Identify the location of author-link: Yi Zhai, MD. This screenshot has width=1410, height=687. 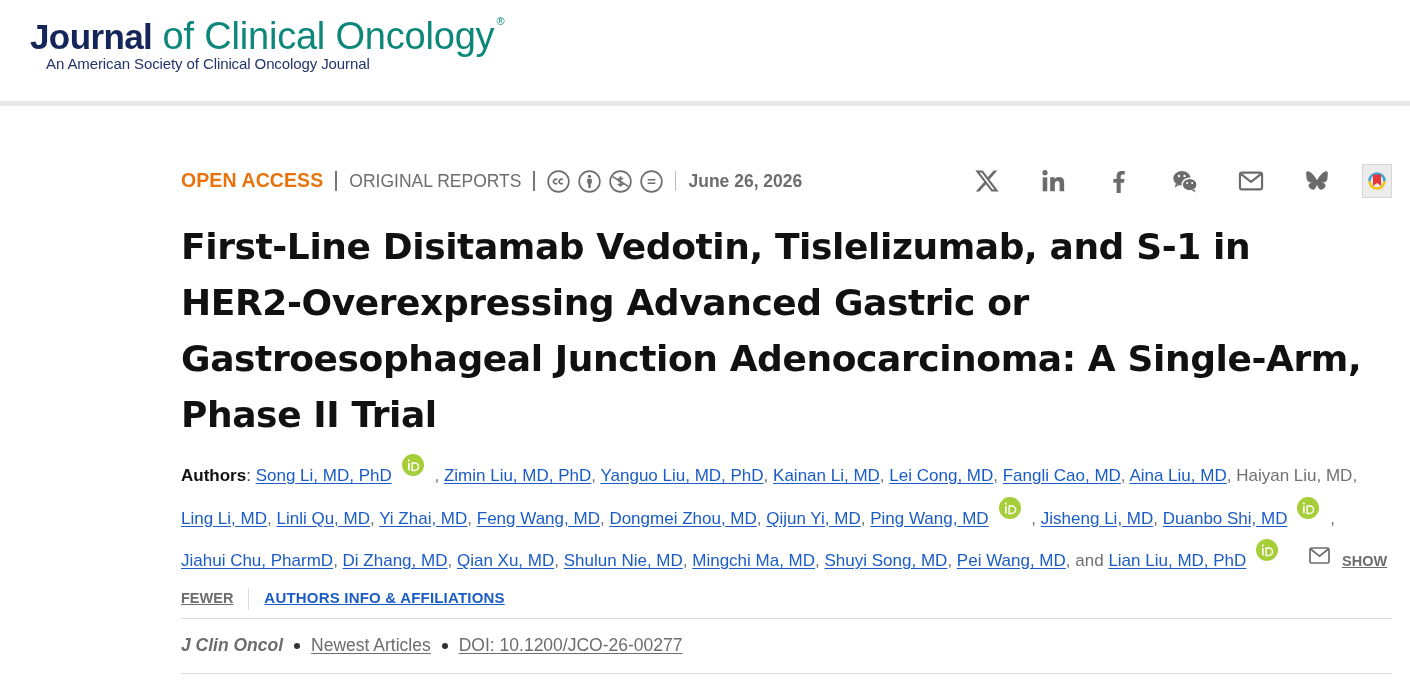
(423, 518).